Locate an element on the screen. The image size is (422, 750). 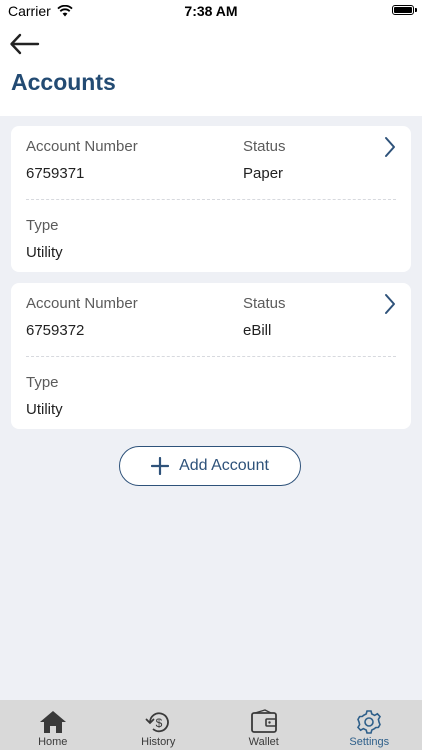
tab-history: $ History is located at coordinates (159, 725).